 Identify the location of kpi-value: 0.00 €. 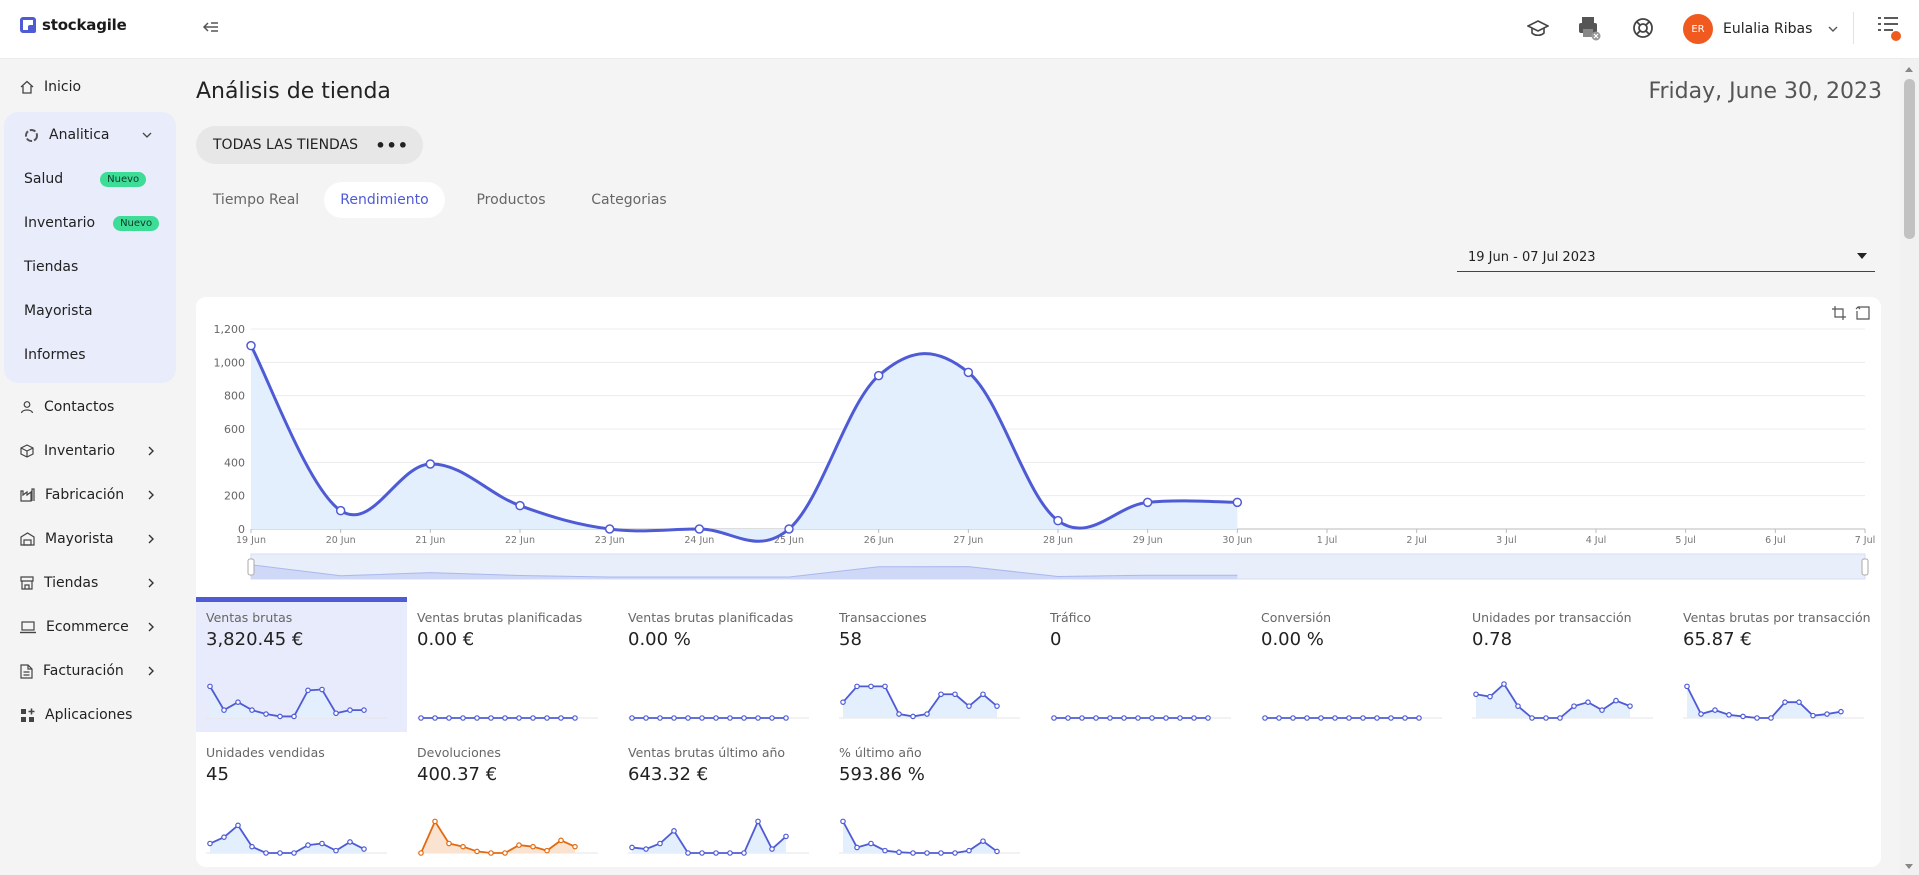
(446, 639).